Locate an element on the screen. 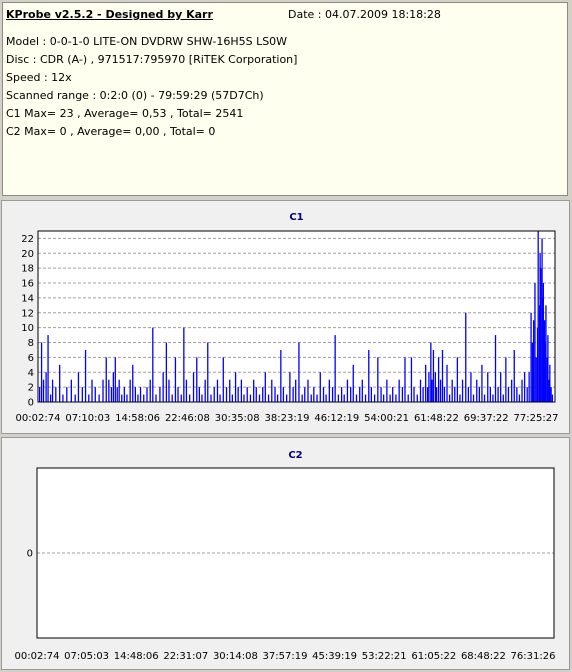 The width and height of the screenshot is (572, 672). c2-xtick-label: 30:14:08 is located at coordinates (235, 656).